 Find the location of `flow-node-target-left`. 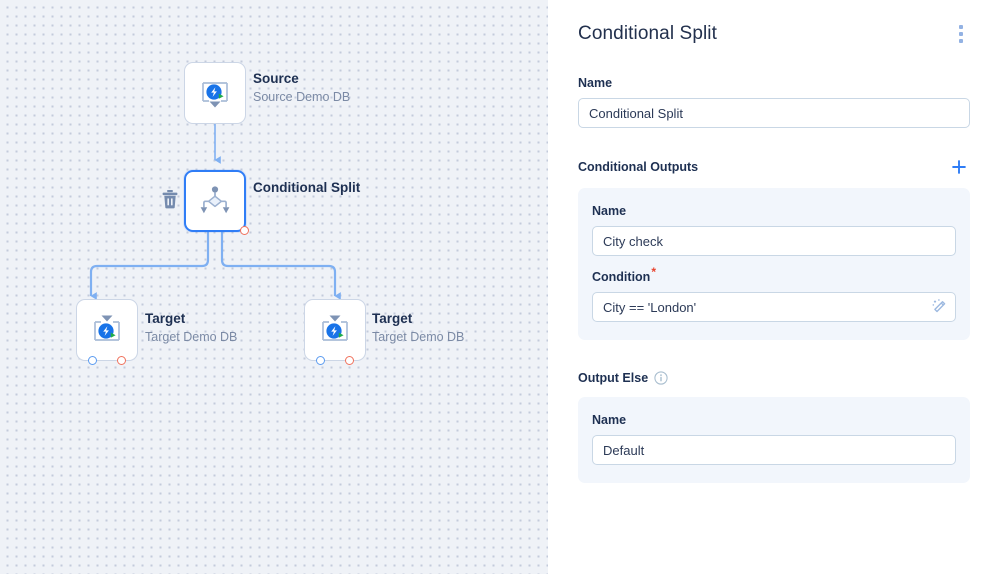

flow-node-target-left is located at coordinates (107, 332).